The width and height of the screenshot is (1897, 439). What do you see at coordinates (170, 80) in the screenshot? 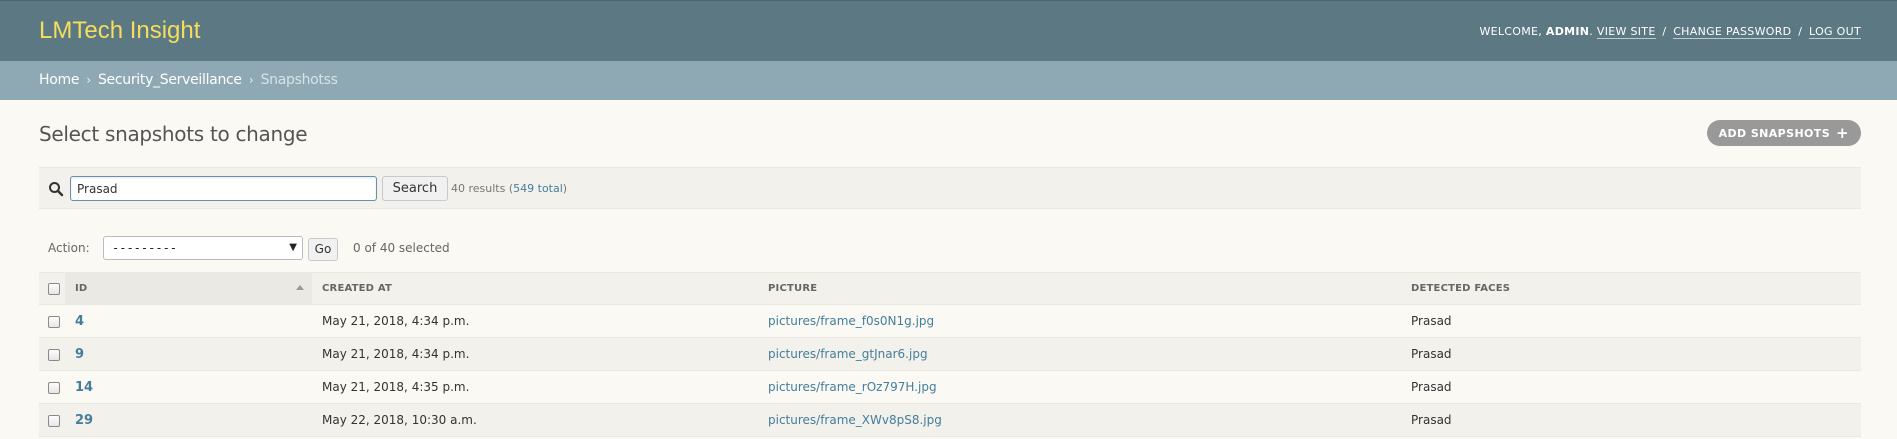
I see `breadcrumb-app: Security_Serveillance` at bounding box center [170, 80].